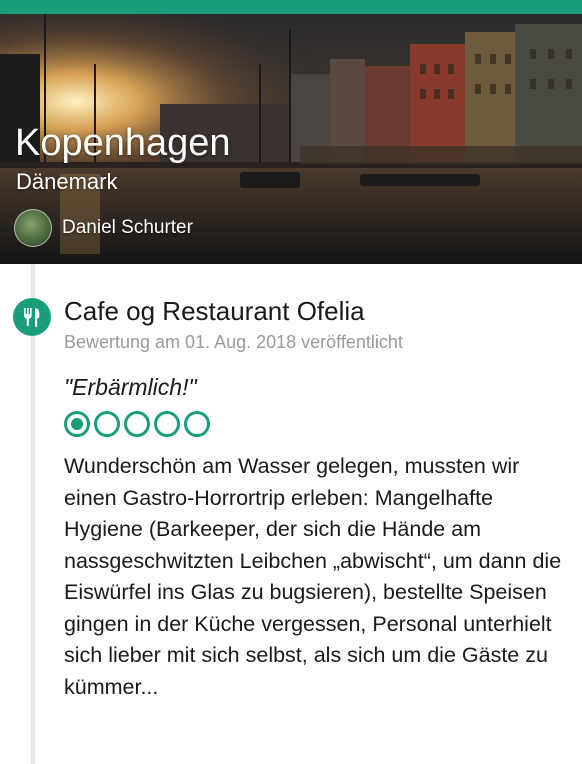 The width and height of the screenshot is (582, 764). I want to click on fork-knife-glyph, so click(32, 318).